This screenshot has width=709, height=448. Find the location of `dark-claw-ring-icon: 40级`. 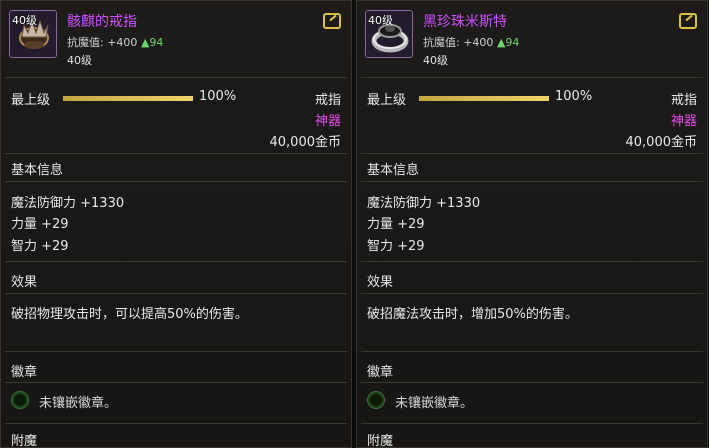

dark-claw-ring-icon: 40级 is located at coordinates (33, 34).